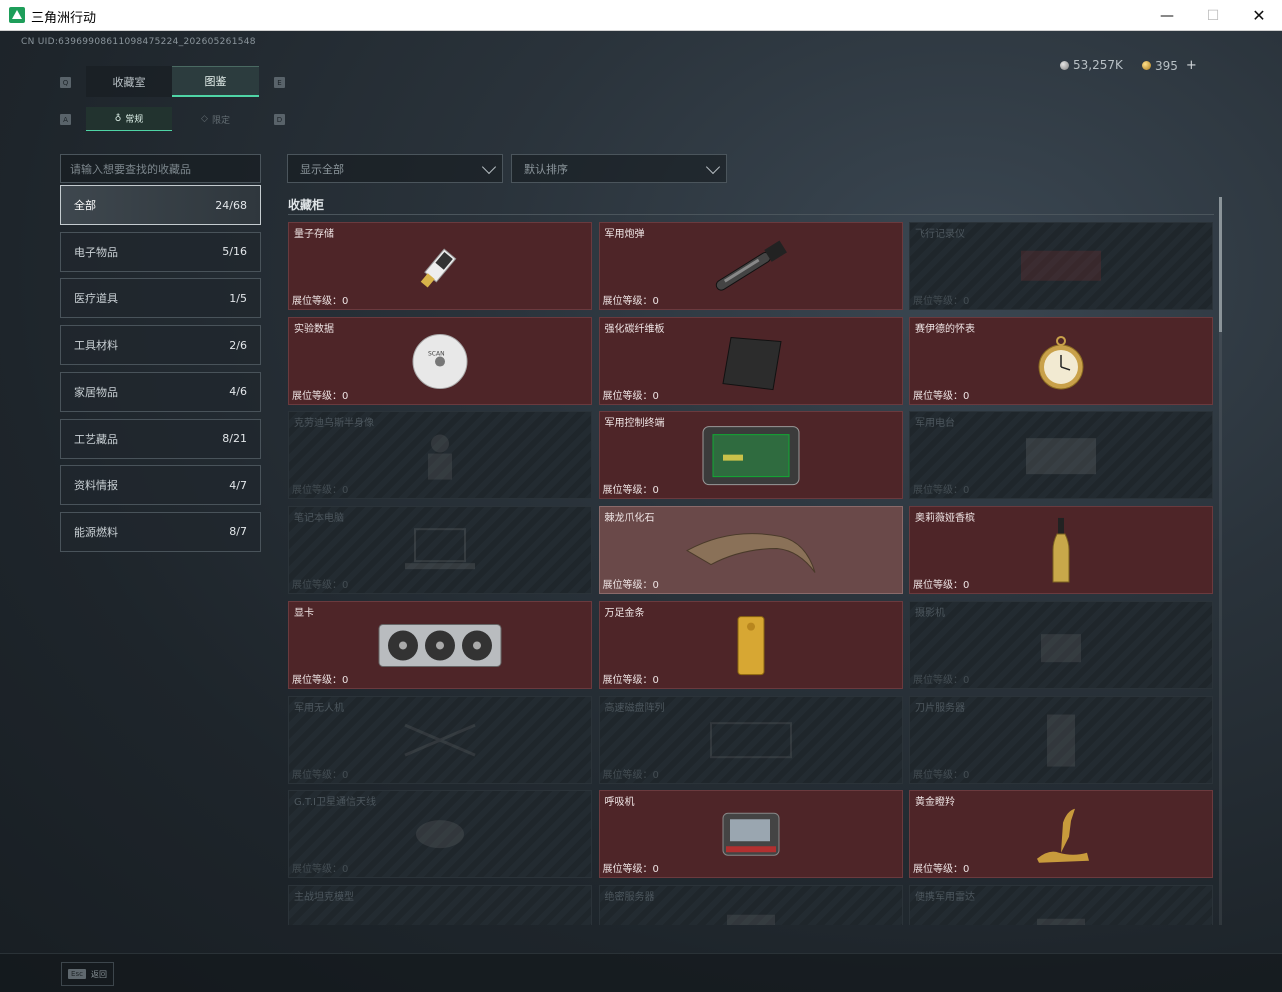 Image resolution: width=1282 pixels, height=992 pixels. I want to click on collection-item-card: 笔记本电脑 展位等级：0, so click(440, 550).